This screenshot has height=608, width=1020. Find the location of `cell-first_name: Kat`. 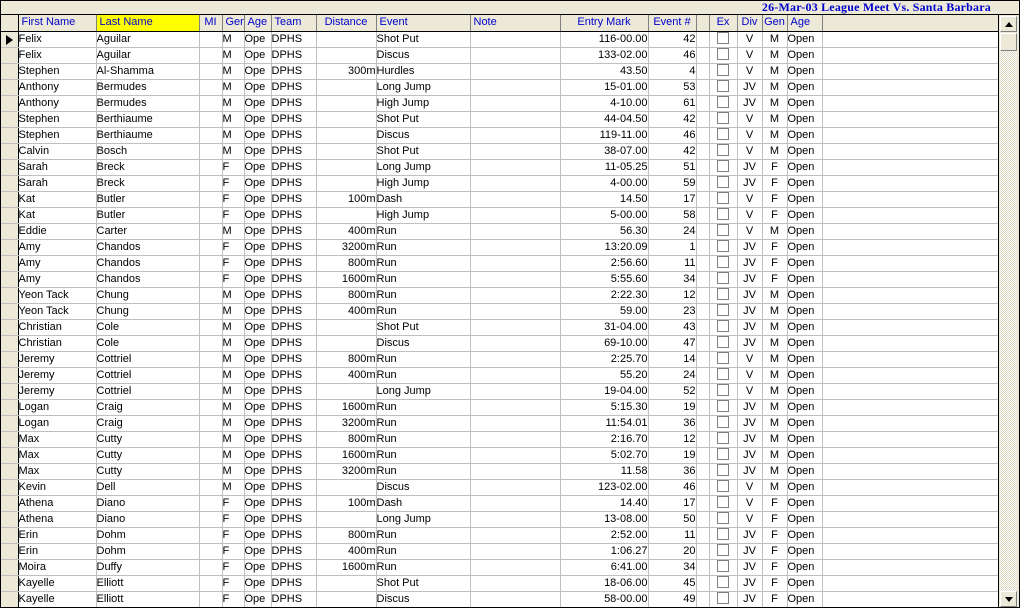

cell-first_name: Kat is located at coordinates (57, 199).